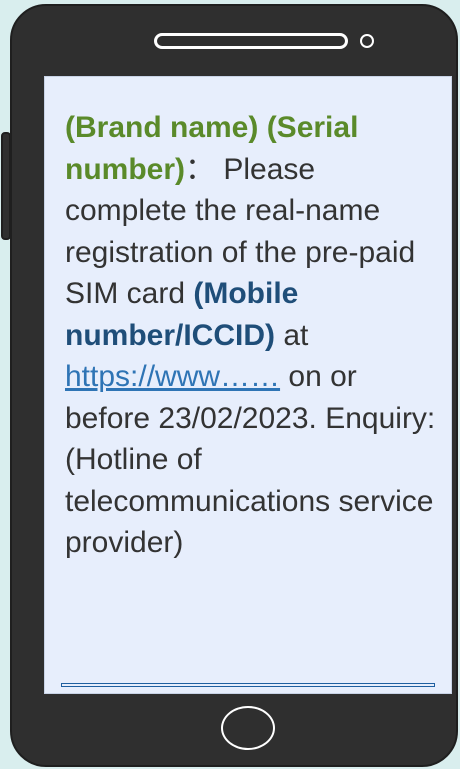 The image size is (460, 769). I want to click on front-camera-icon, so click(367, 41).